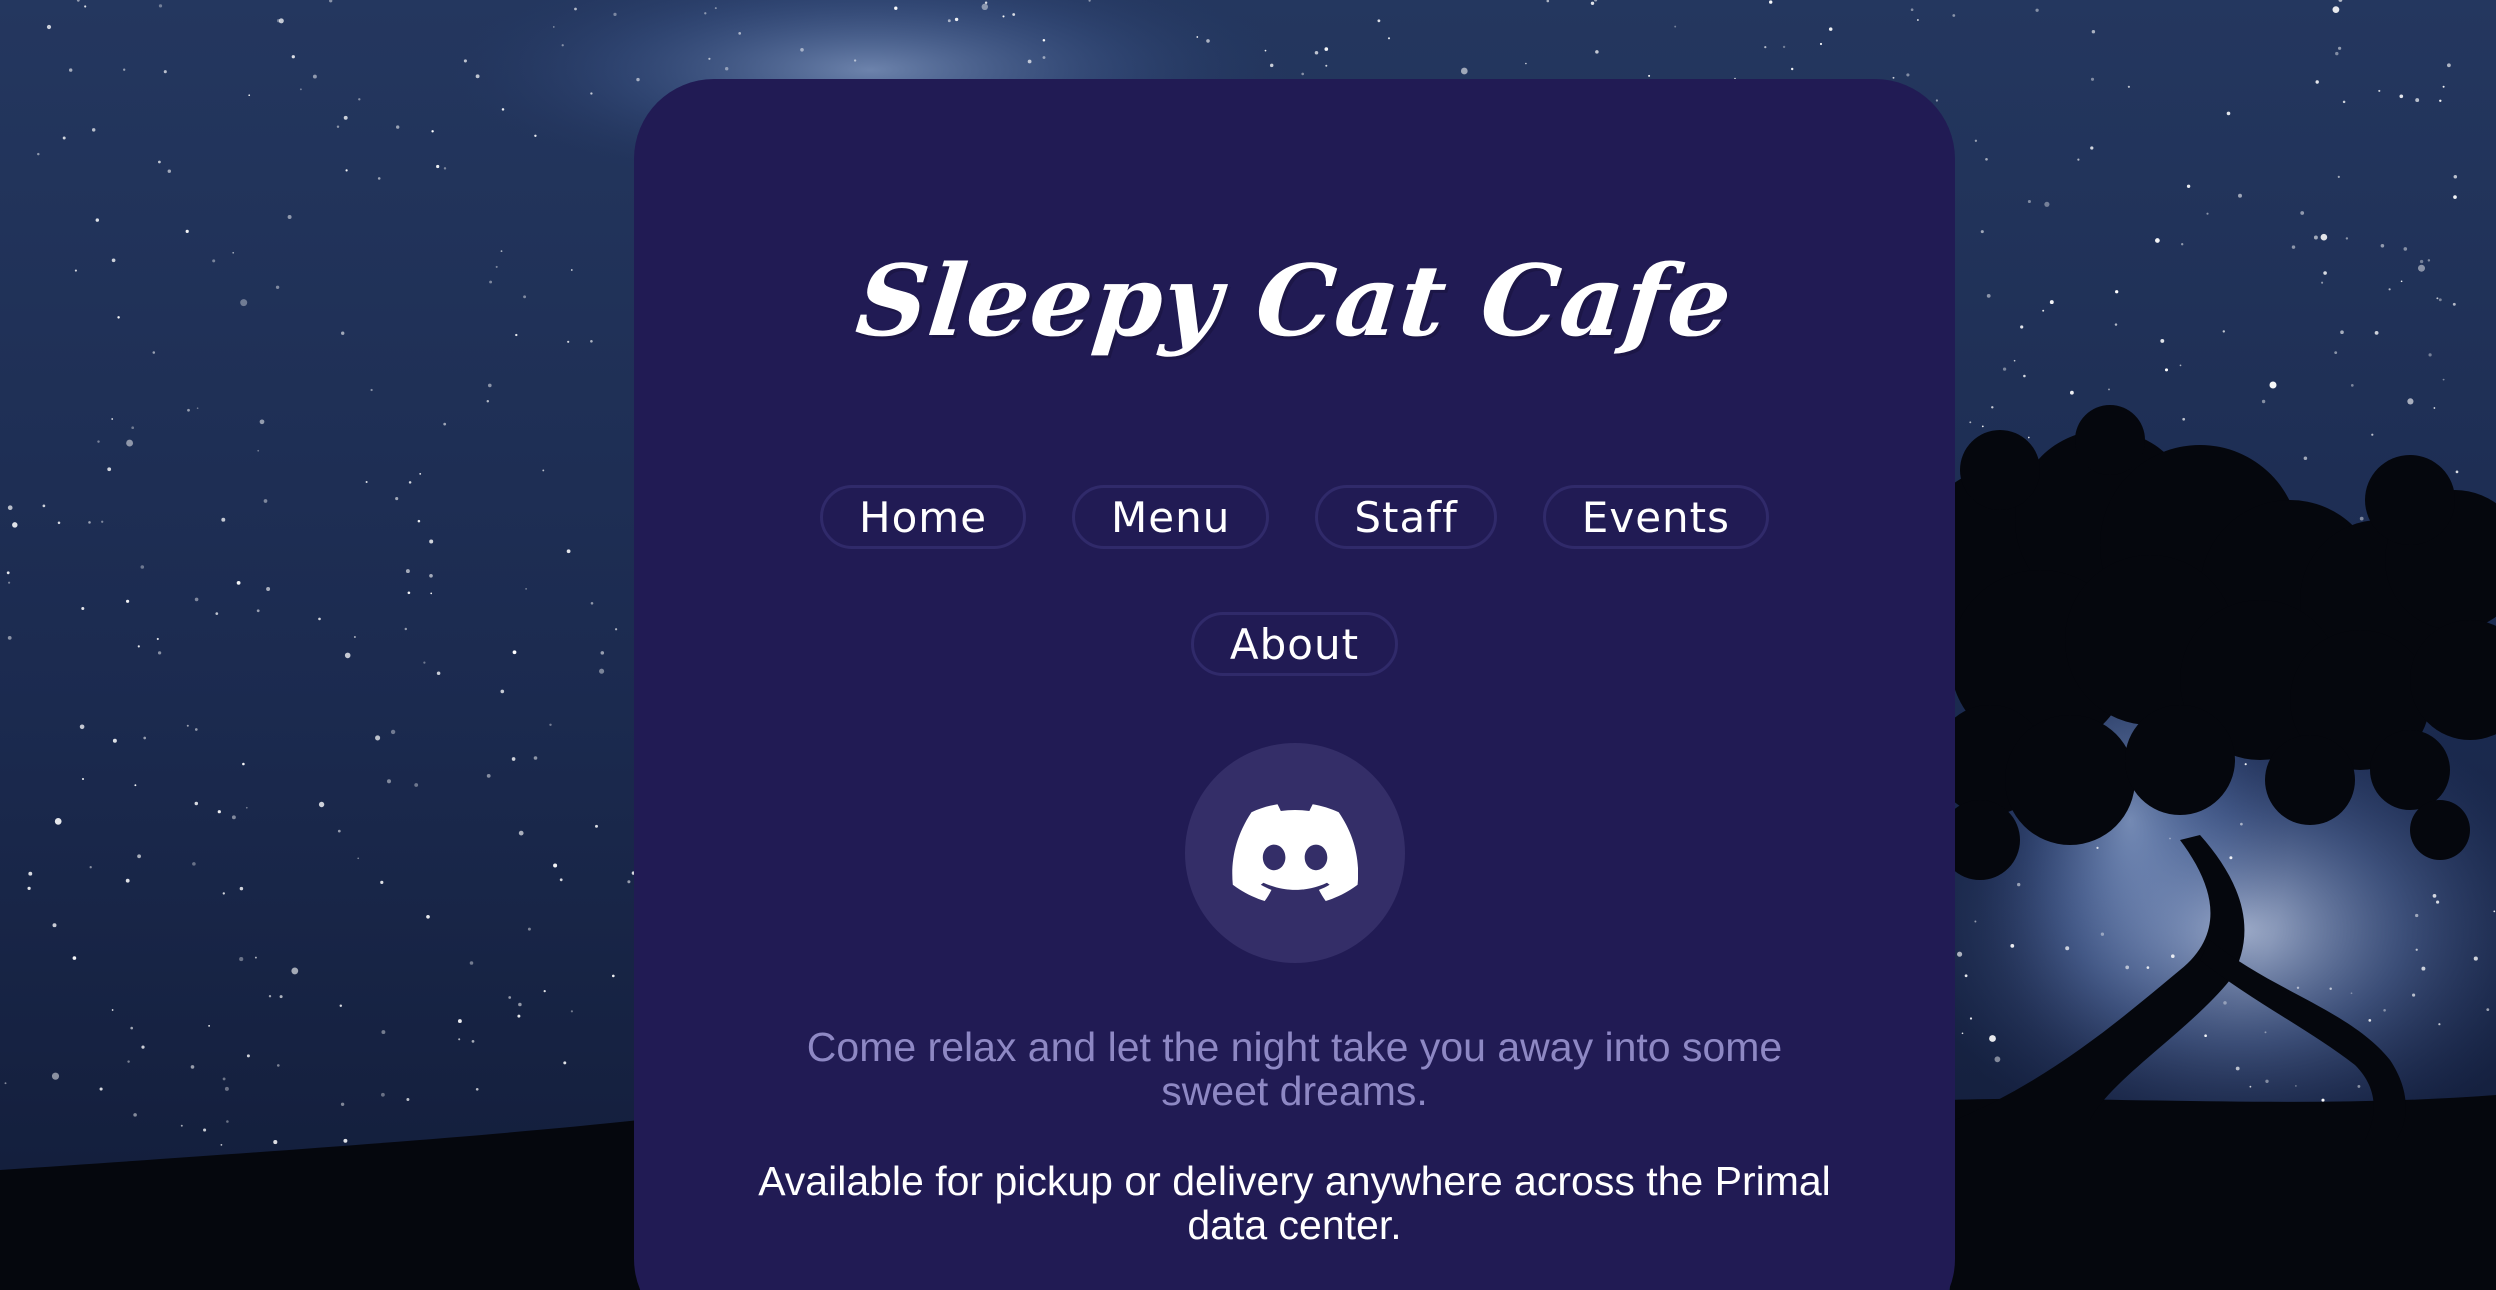 The width and height of the screenshot is (2496, 1290). I want to click on nav-menu-link: Menu, so click(1171, 517).